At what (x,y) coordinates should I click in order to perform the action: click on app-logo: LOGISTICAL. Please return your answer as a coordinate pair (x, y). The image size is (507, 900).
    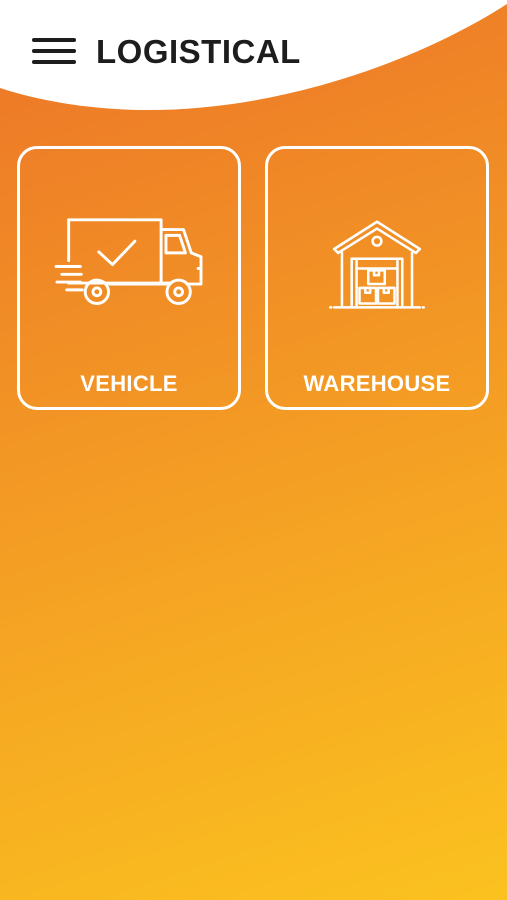
    Looking at the image, I should click on (198, 51).